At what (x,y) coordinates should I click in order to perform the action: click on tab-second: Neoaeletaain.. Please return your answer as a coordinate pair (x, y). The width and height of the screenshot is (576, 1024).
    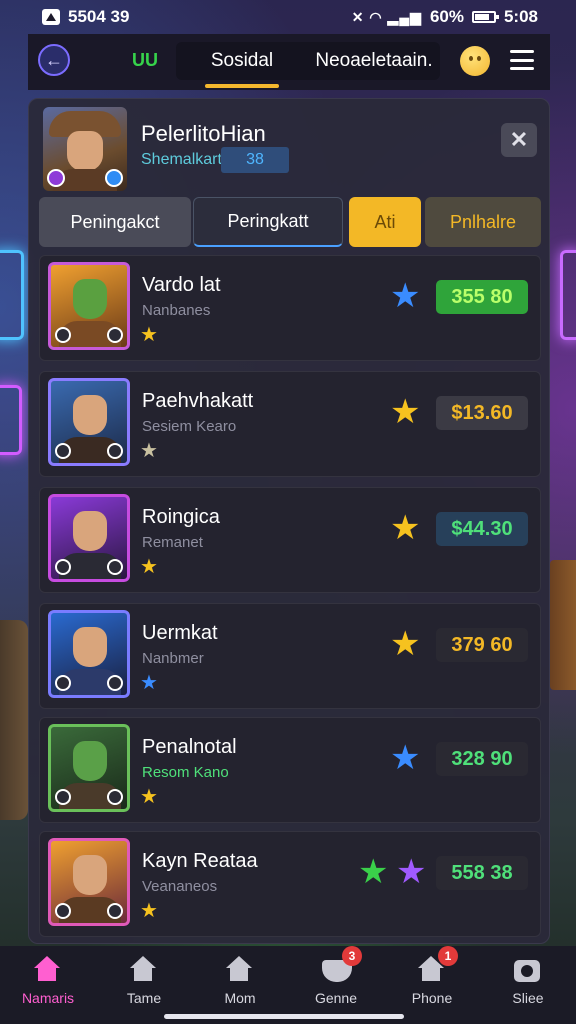
    Looking at the image, I should click on (374, 61).